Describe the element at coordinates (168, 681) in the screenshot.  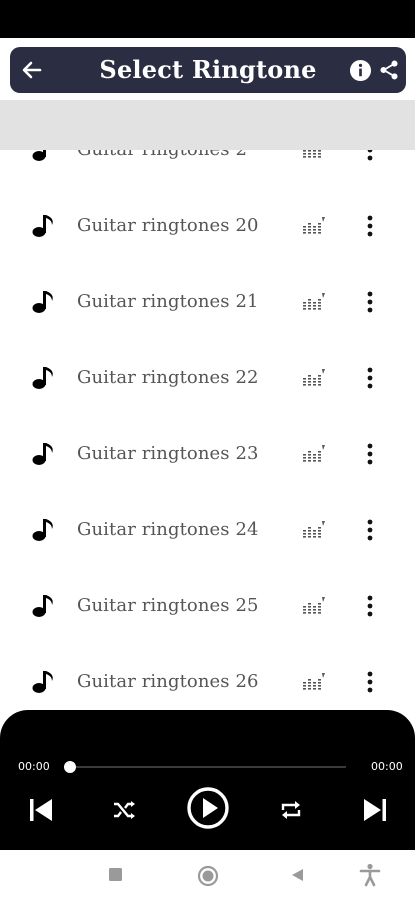
I see `ringtone-name: Guitar ringtones 26` at that location.